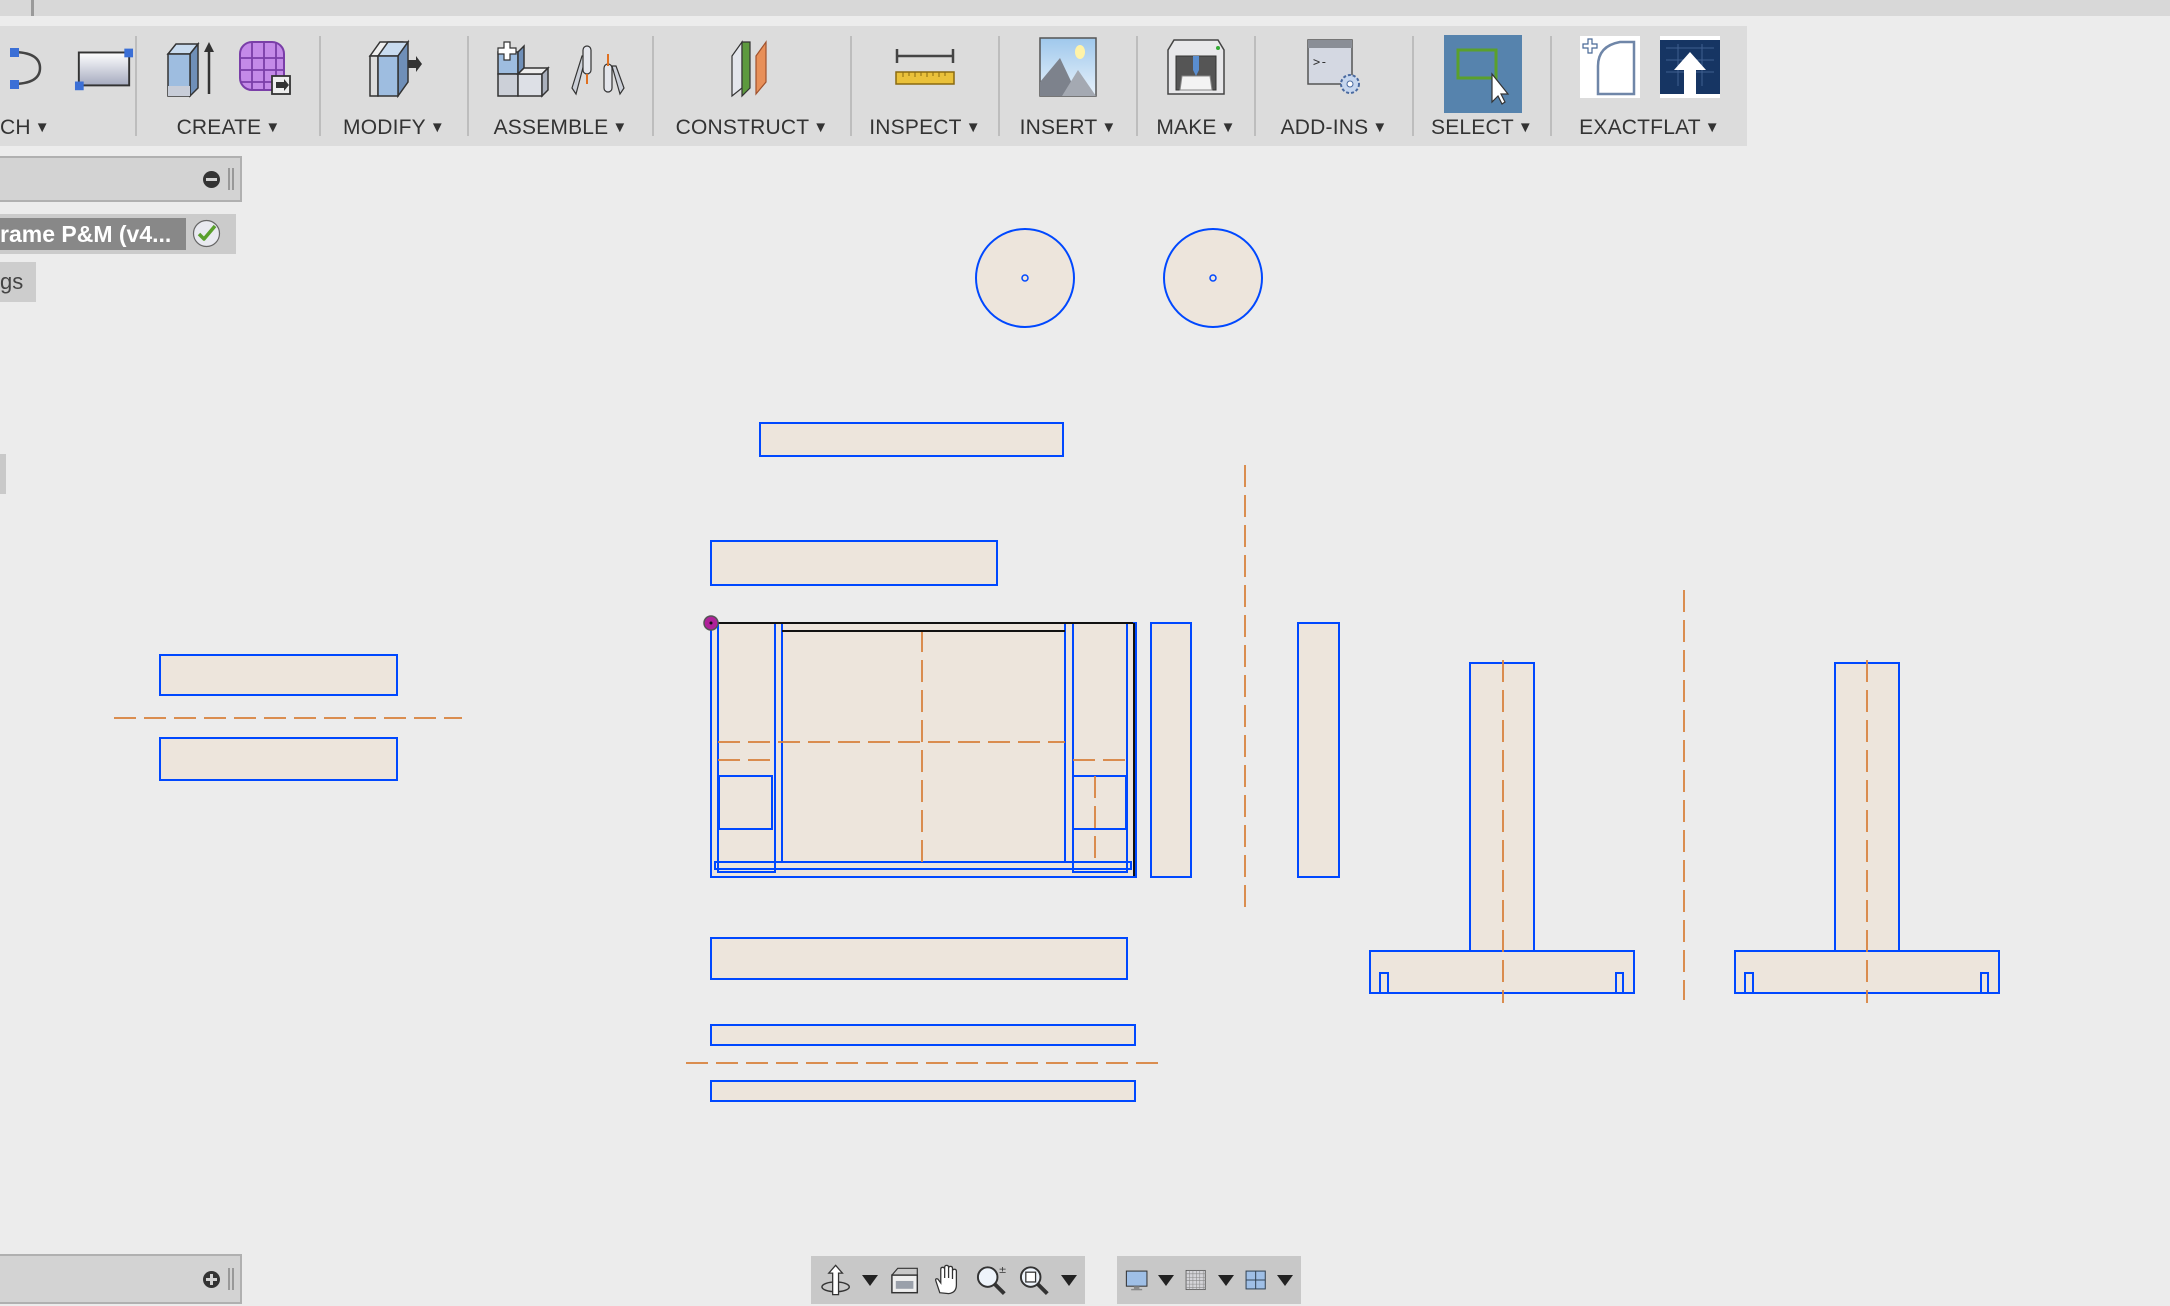 The image size is (2170, 1306). I want to click on origin-point-center, so click(711, 623).